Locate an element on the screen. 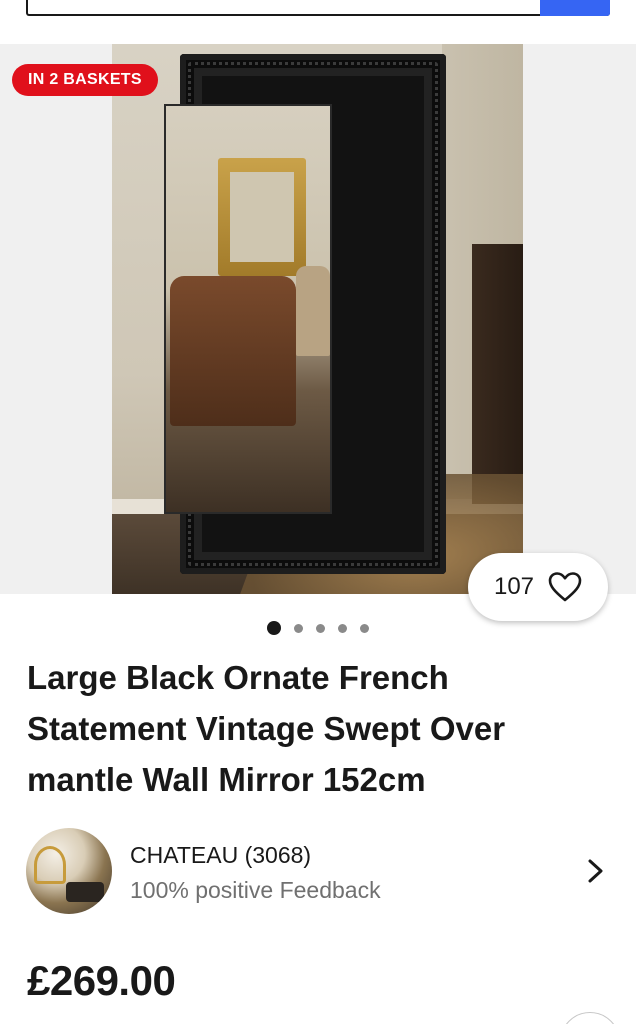 This screenshot has height=1024, width=636. reflected-gilt-mirror is located at coordinates (262, 217).